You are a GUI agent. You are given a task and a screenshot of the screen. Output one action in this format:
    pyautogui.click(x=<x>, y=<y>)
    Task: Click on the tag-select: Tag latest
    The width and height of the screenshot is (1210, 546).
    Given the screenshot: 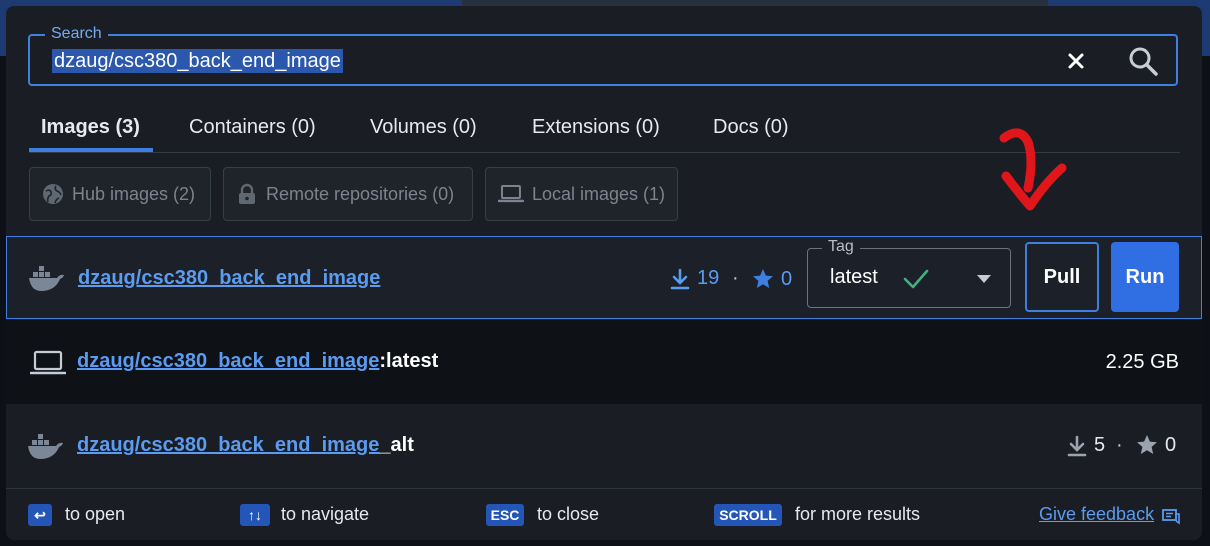 What is the action you would take?
    pyautogui.click(x=909, y=273)
    